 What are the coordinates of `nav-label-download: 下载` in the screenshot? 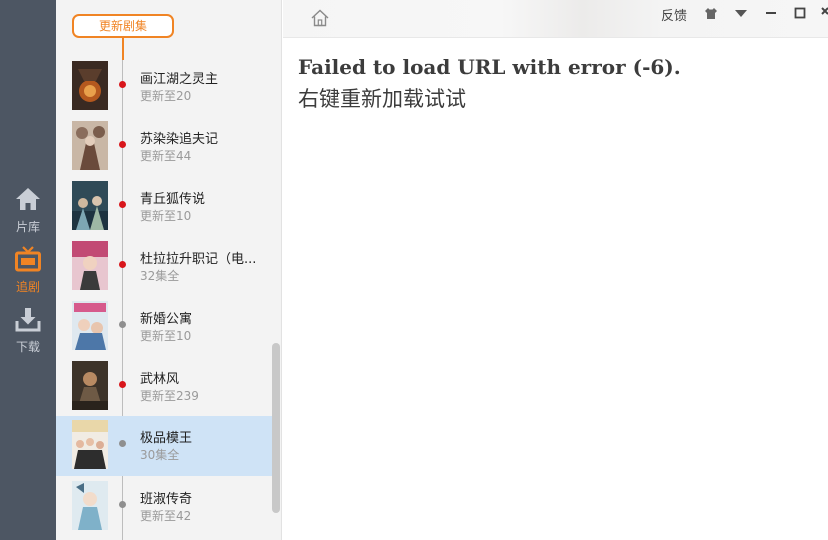 It's located at (27, 347).